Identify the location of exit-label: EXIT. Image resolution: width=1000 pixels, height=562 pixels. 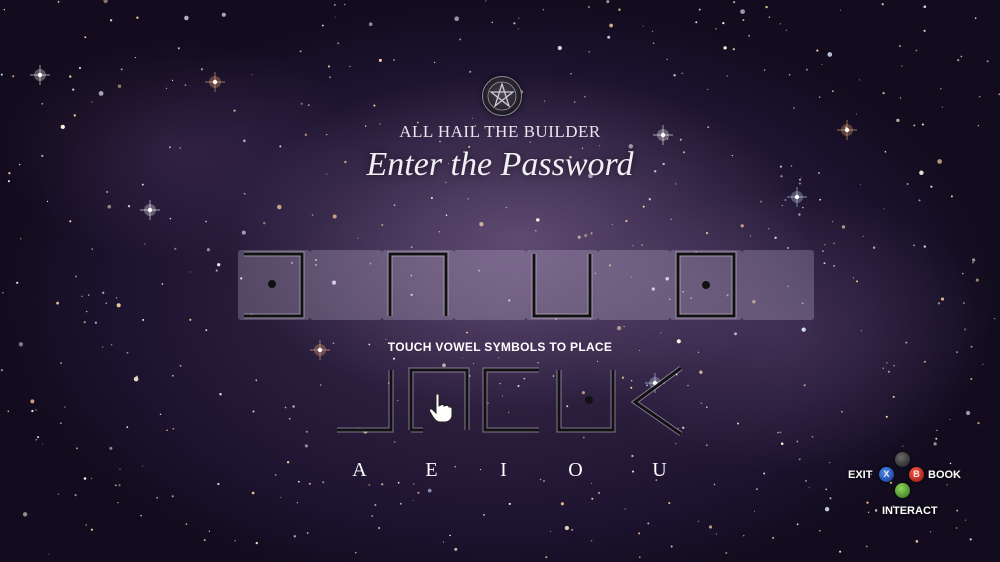
(860, 475).